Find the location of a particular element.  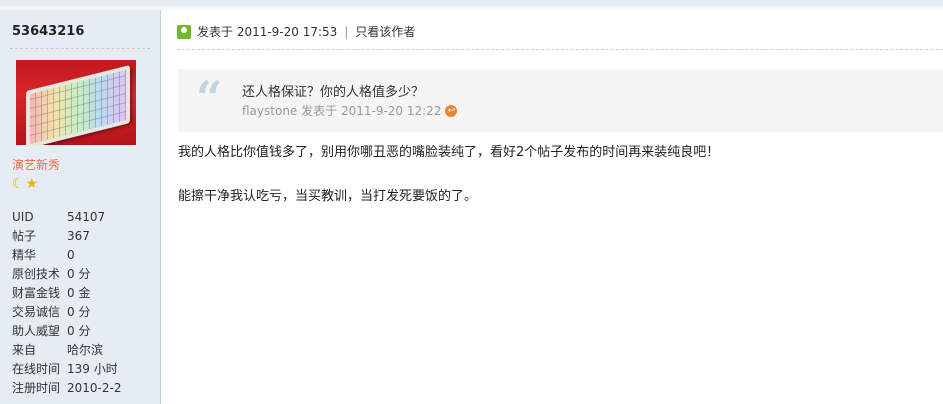

user-group: 演艺新秀 is located at coordinates (36, 164).